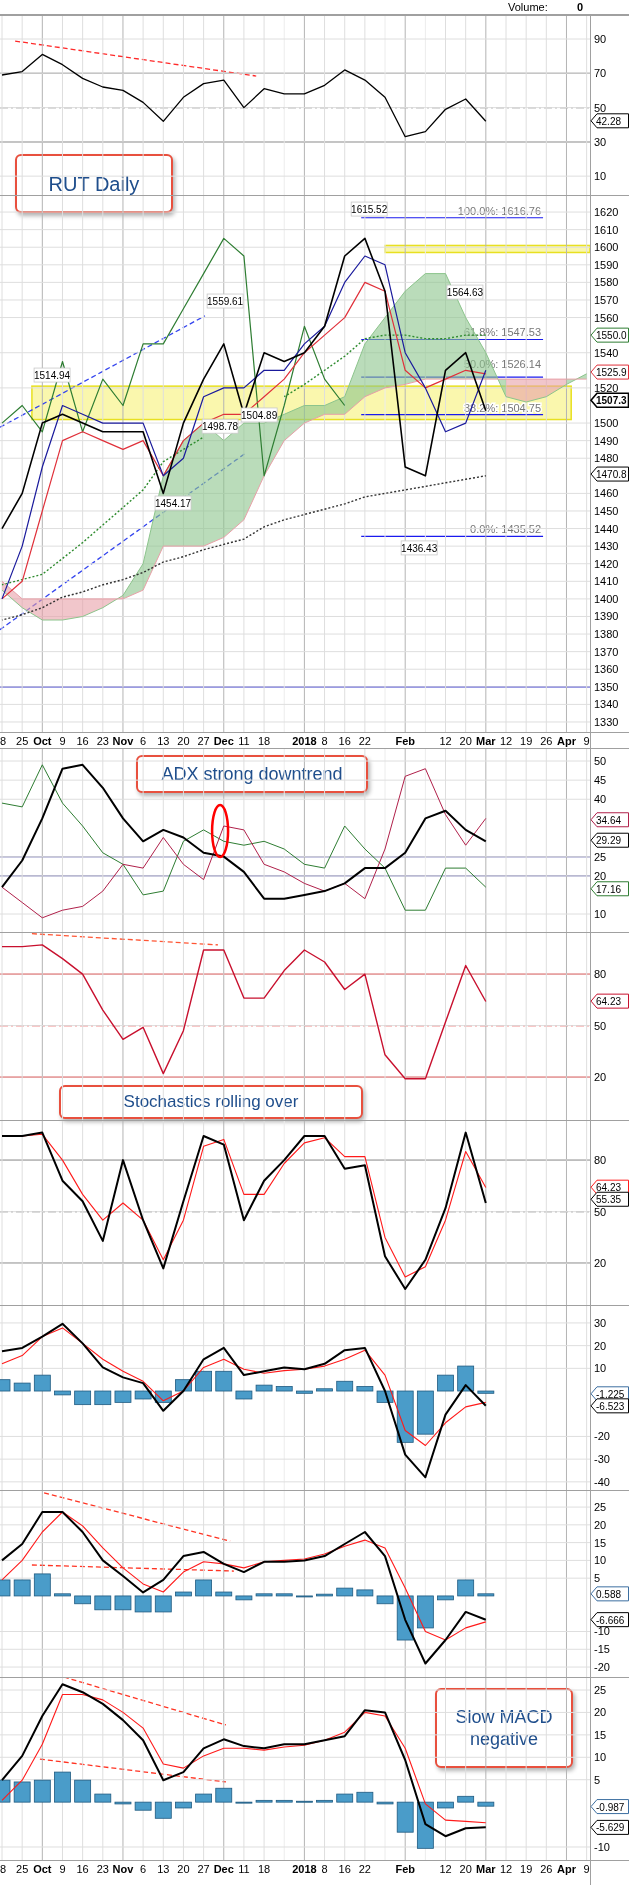 This screenshot has width=629, height=1885. What do you see at coordinates (600, 780) in the screenshot?
I see `axis-label: 45` at bounding box center [600, 780].